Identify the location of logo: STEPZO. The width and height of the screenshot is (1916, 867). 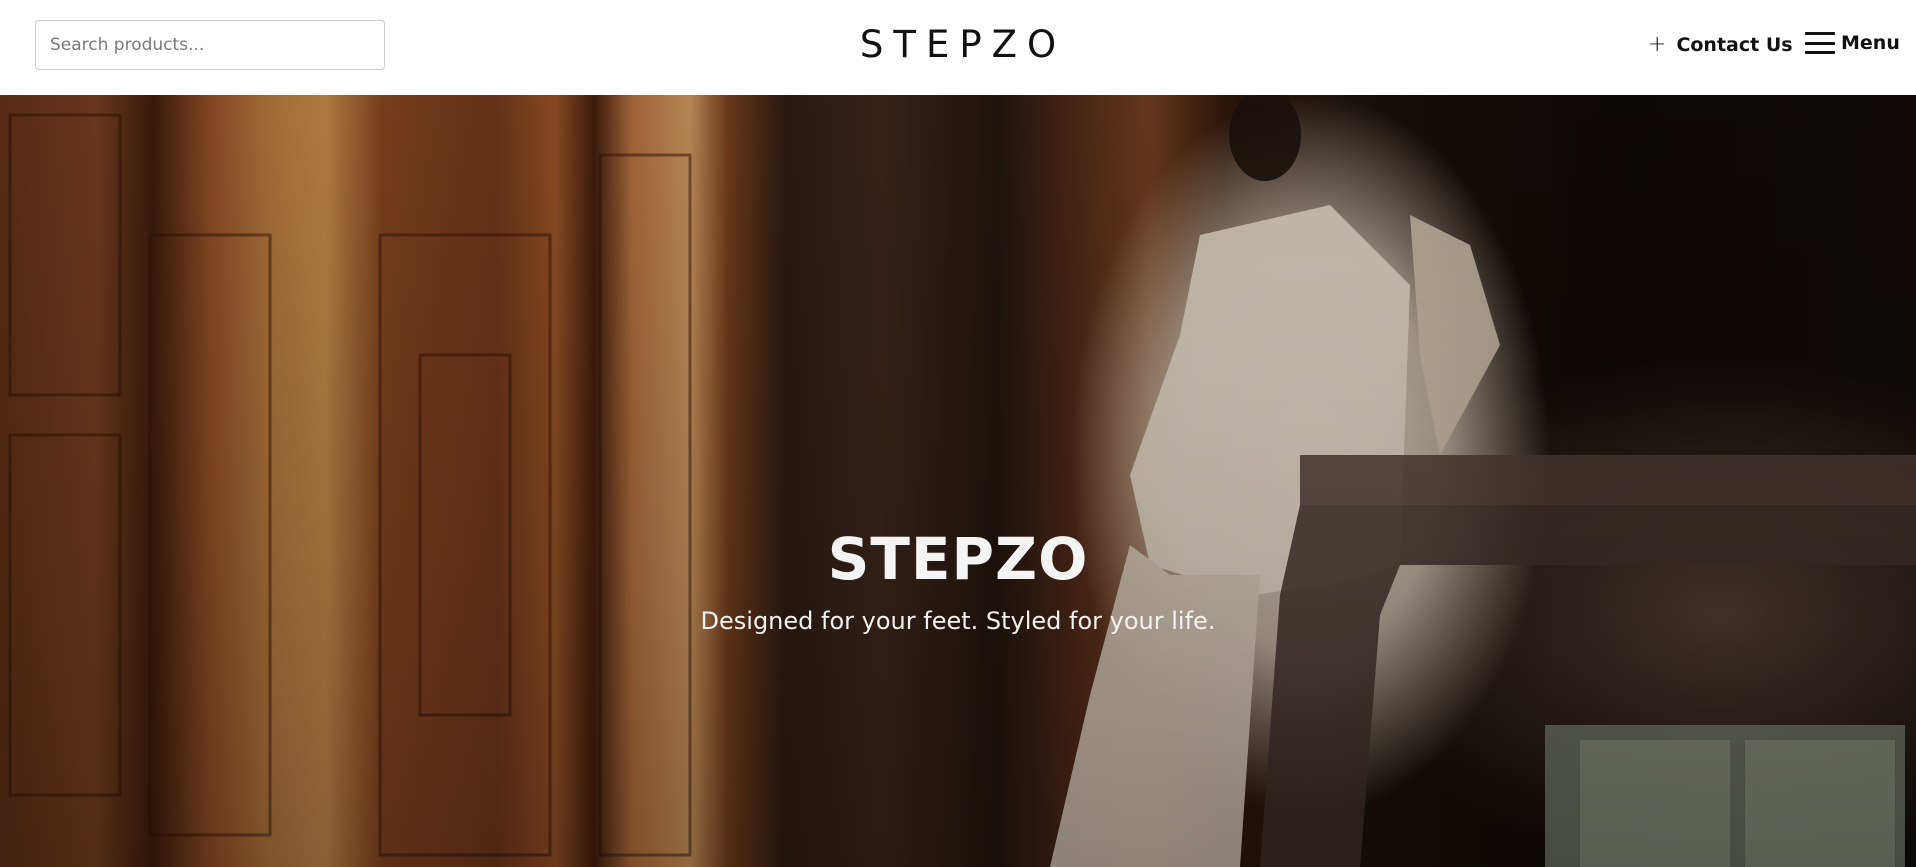
(958, 44).